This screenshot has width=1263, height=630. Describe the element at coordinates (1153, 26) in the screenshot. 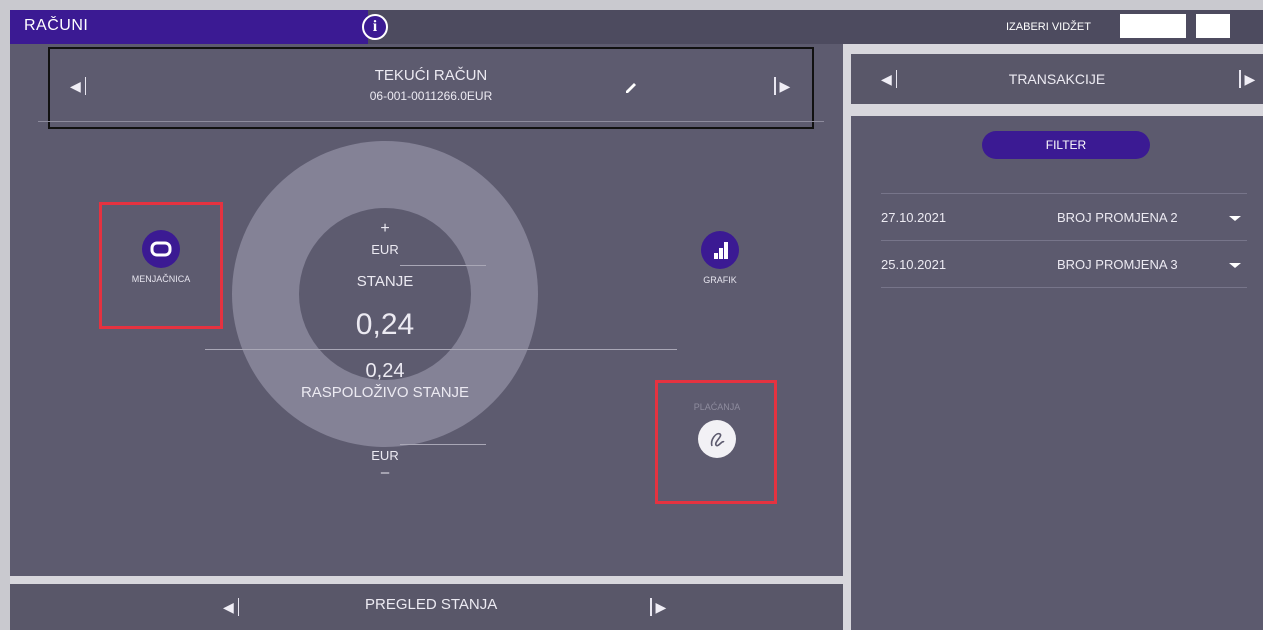

I see `widget-select-field` at that location.